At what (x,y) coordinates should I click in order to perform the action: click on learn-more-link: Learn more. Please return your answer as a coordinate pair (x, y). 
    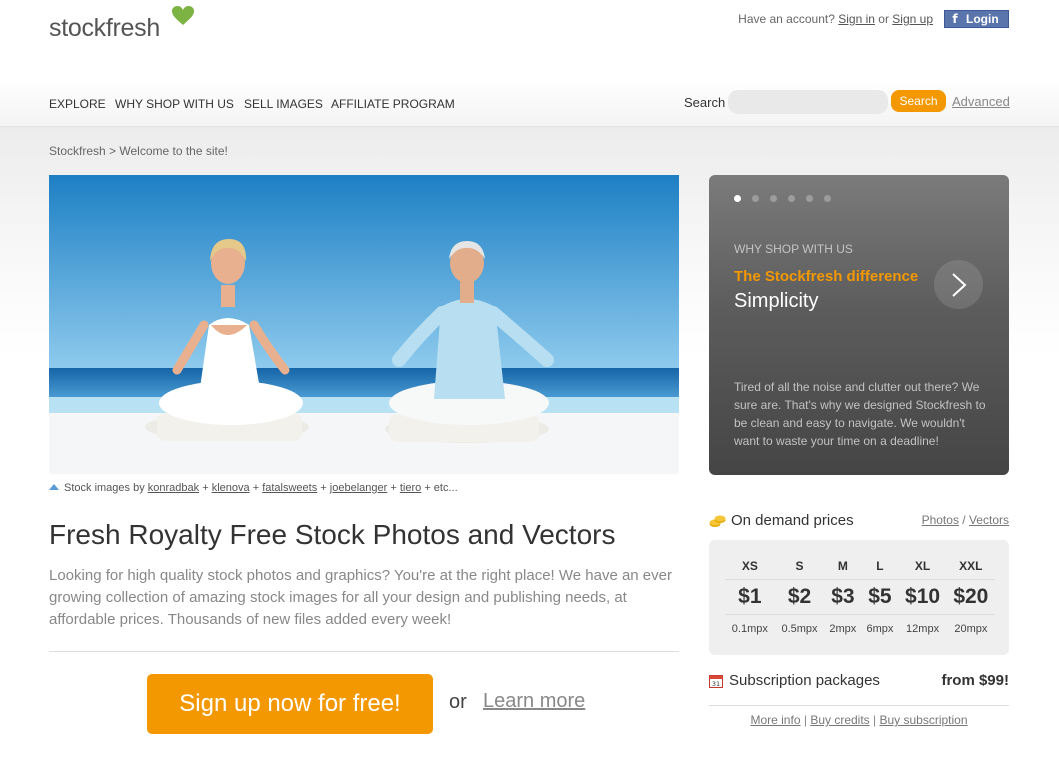
    Looking at the image, I should click on (534, 701).